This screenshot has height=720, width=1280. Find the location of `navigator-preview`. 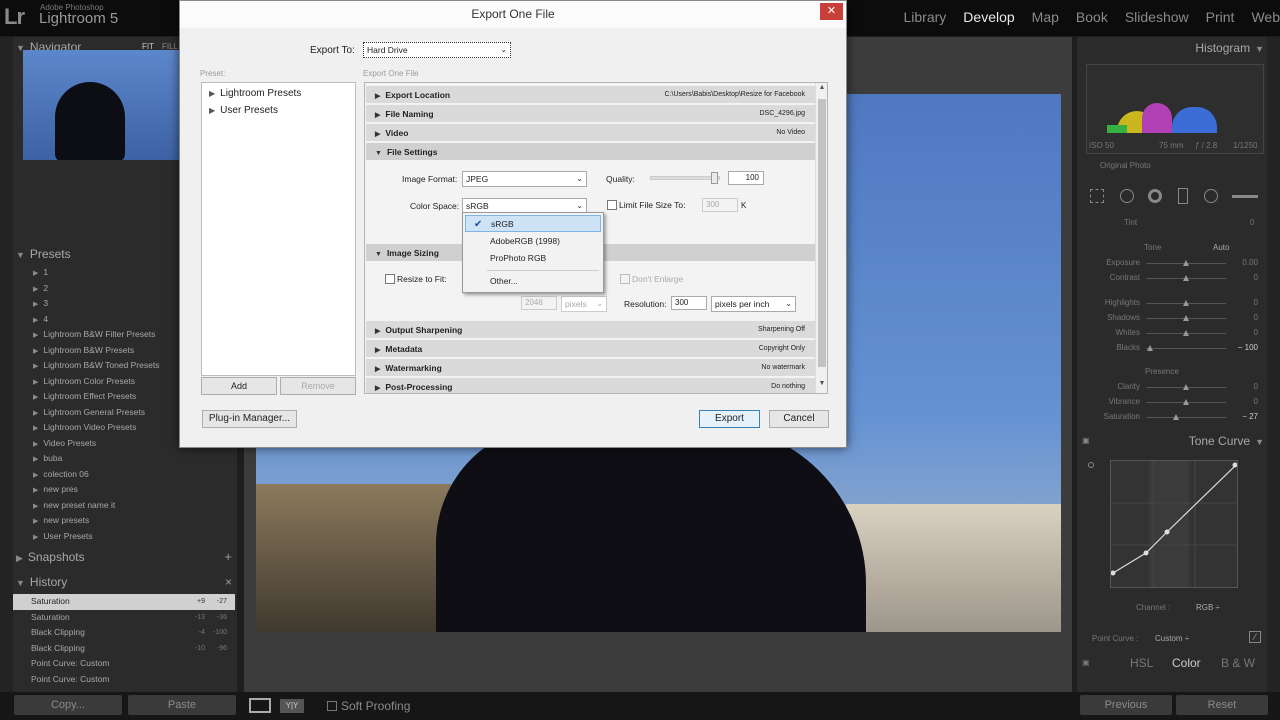

navigator-preview is located at coordinates (101, 105).